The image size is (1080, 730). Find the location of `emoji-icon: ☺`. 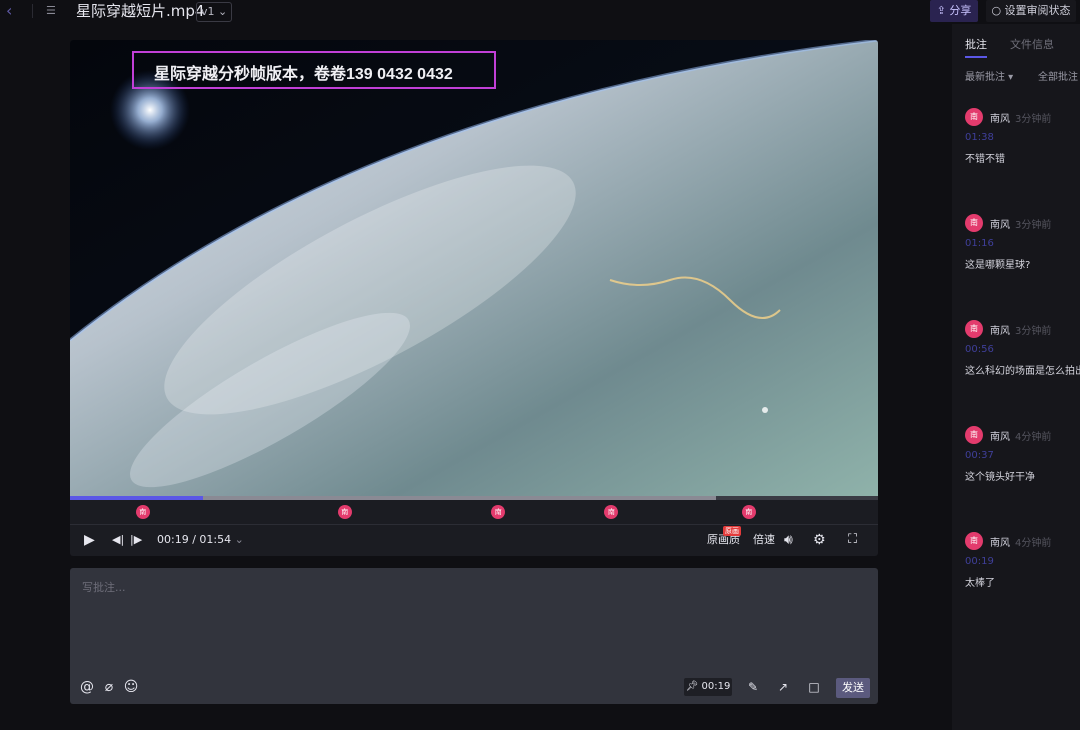

emoji-icon: ☺ is located at coordinates (131, 687).